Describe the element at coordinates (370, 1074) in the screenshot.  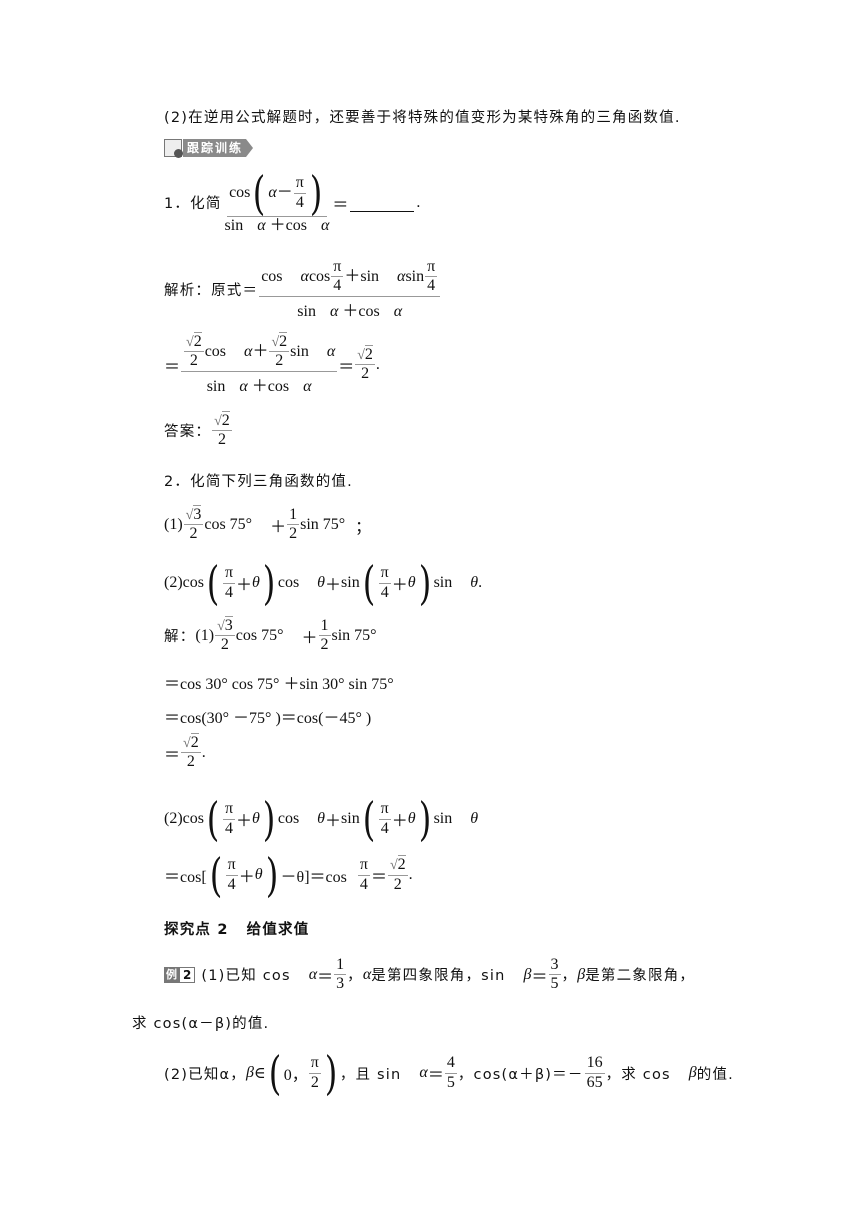
I see `text: ，且 sin` at that location.